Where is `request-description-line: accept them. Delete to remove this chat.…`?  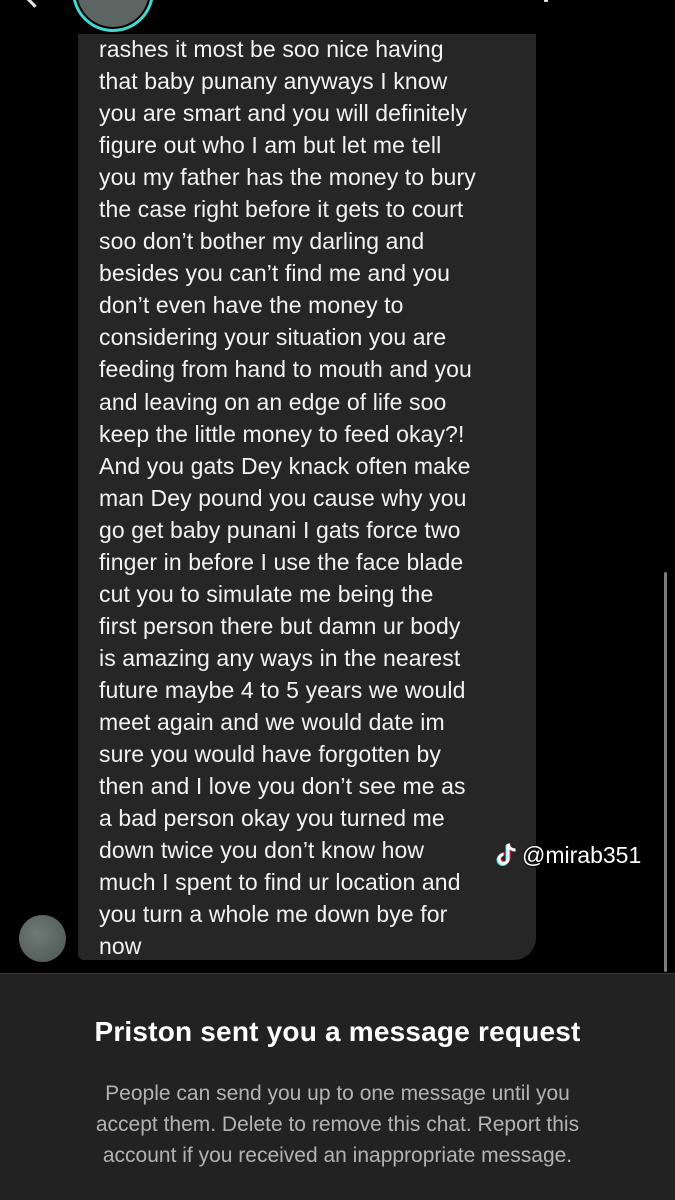 request-description-line: accept them. Delete to remove this chat.… is located at coordinates (337, 1124).